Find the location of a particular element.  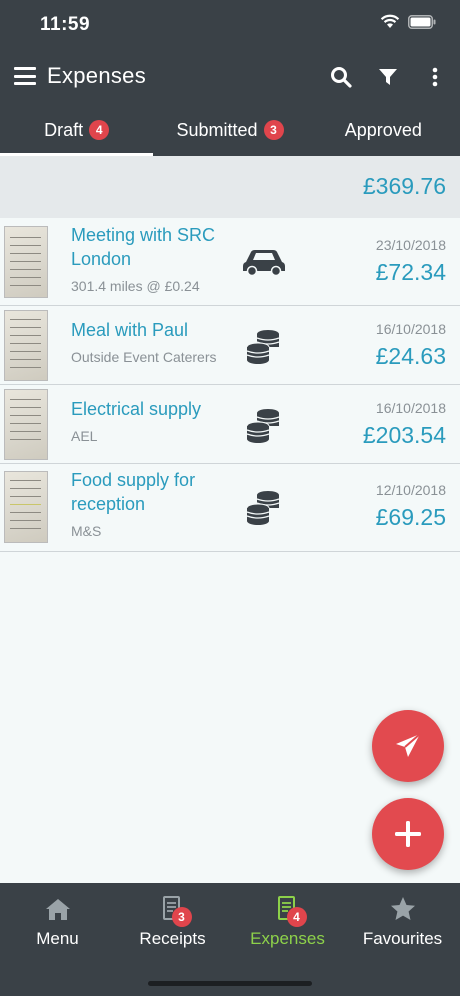

expense-subtitle: Outside Event Caterers is located at coordinates (144, 357).